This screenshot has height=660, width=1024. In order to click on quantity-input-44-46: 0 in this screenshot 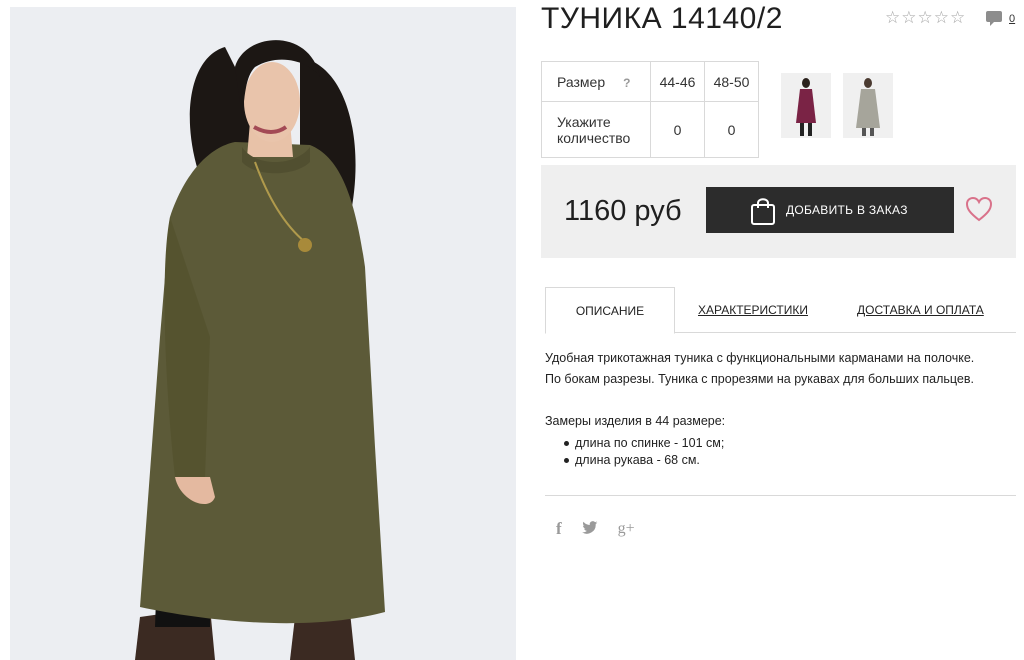, I will do `click(677, 129)`.